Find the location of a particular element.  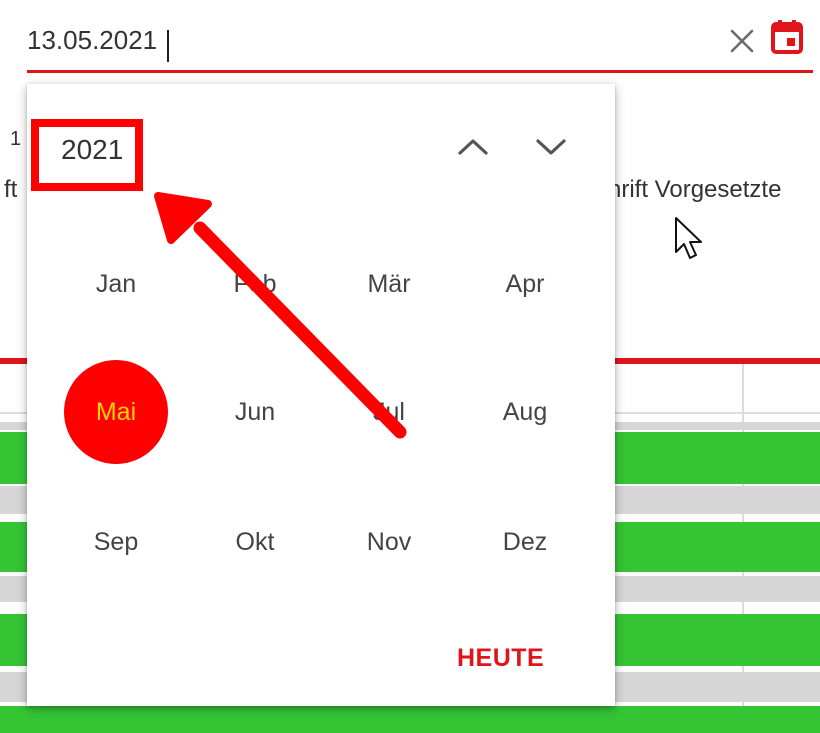

month-jun: Jun is located at coordinates (255, 412).